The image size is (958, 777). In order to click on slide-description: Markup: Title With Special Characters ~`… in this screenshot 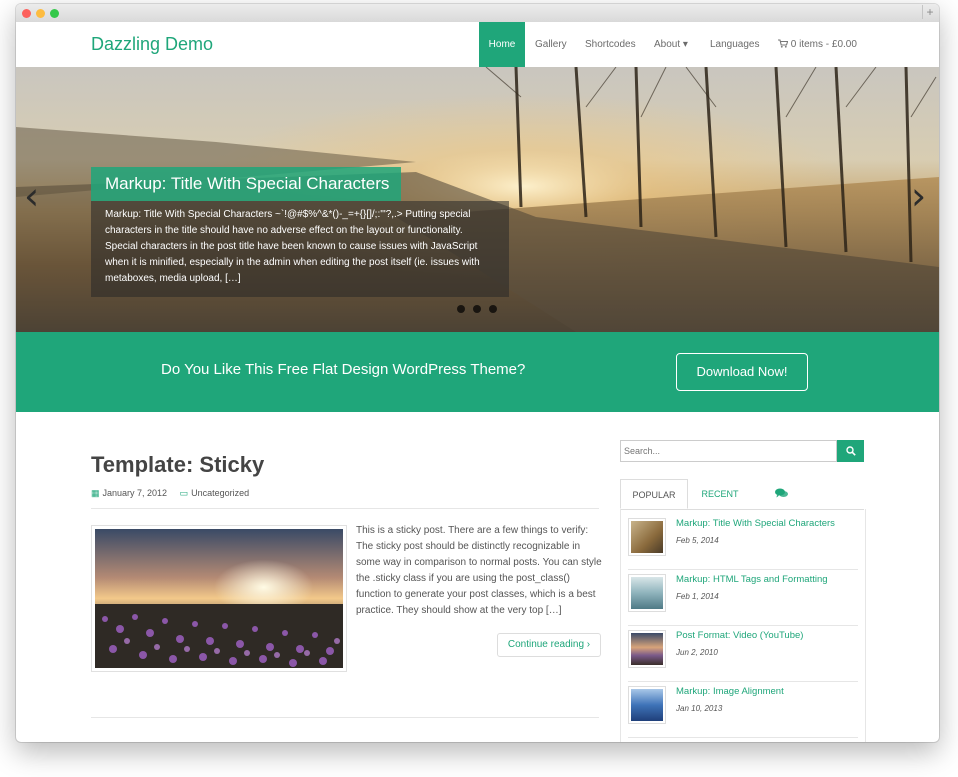, I will do `click(300, 249)`.